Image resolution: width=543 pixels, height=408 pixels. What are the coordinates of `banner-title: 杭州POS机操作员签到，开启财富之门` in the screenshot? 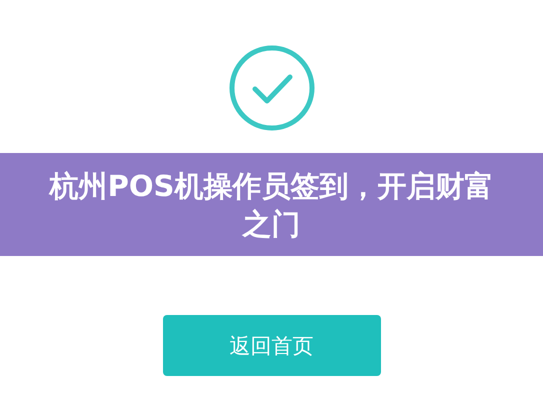 It's located at (271, 205).